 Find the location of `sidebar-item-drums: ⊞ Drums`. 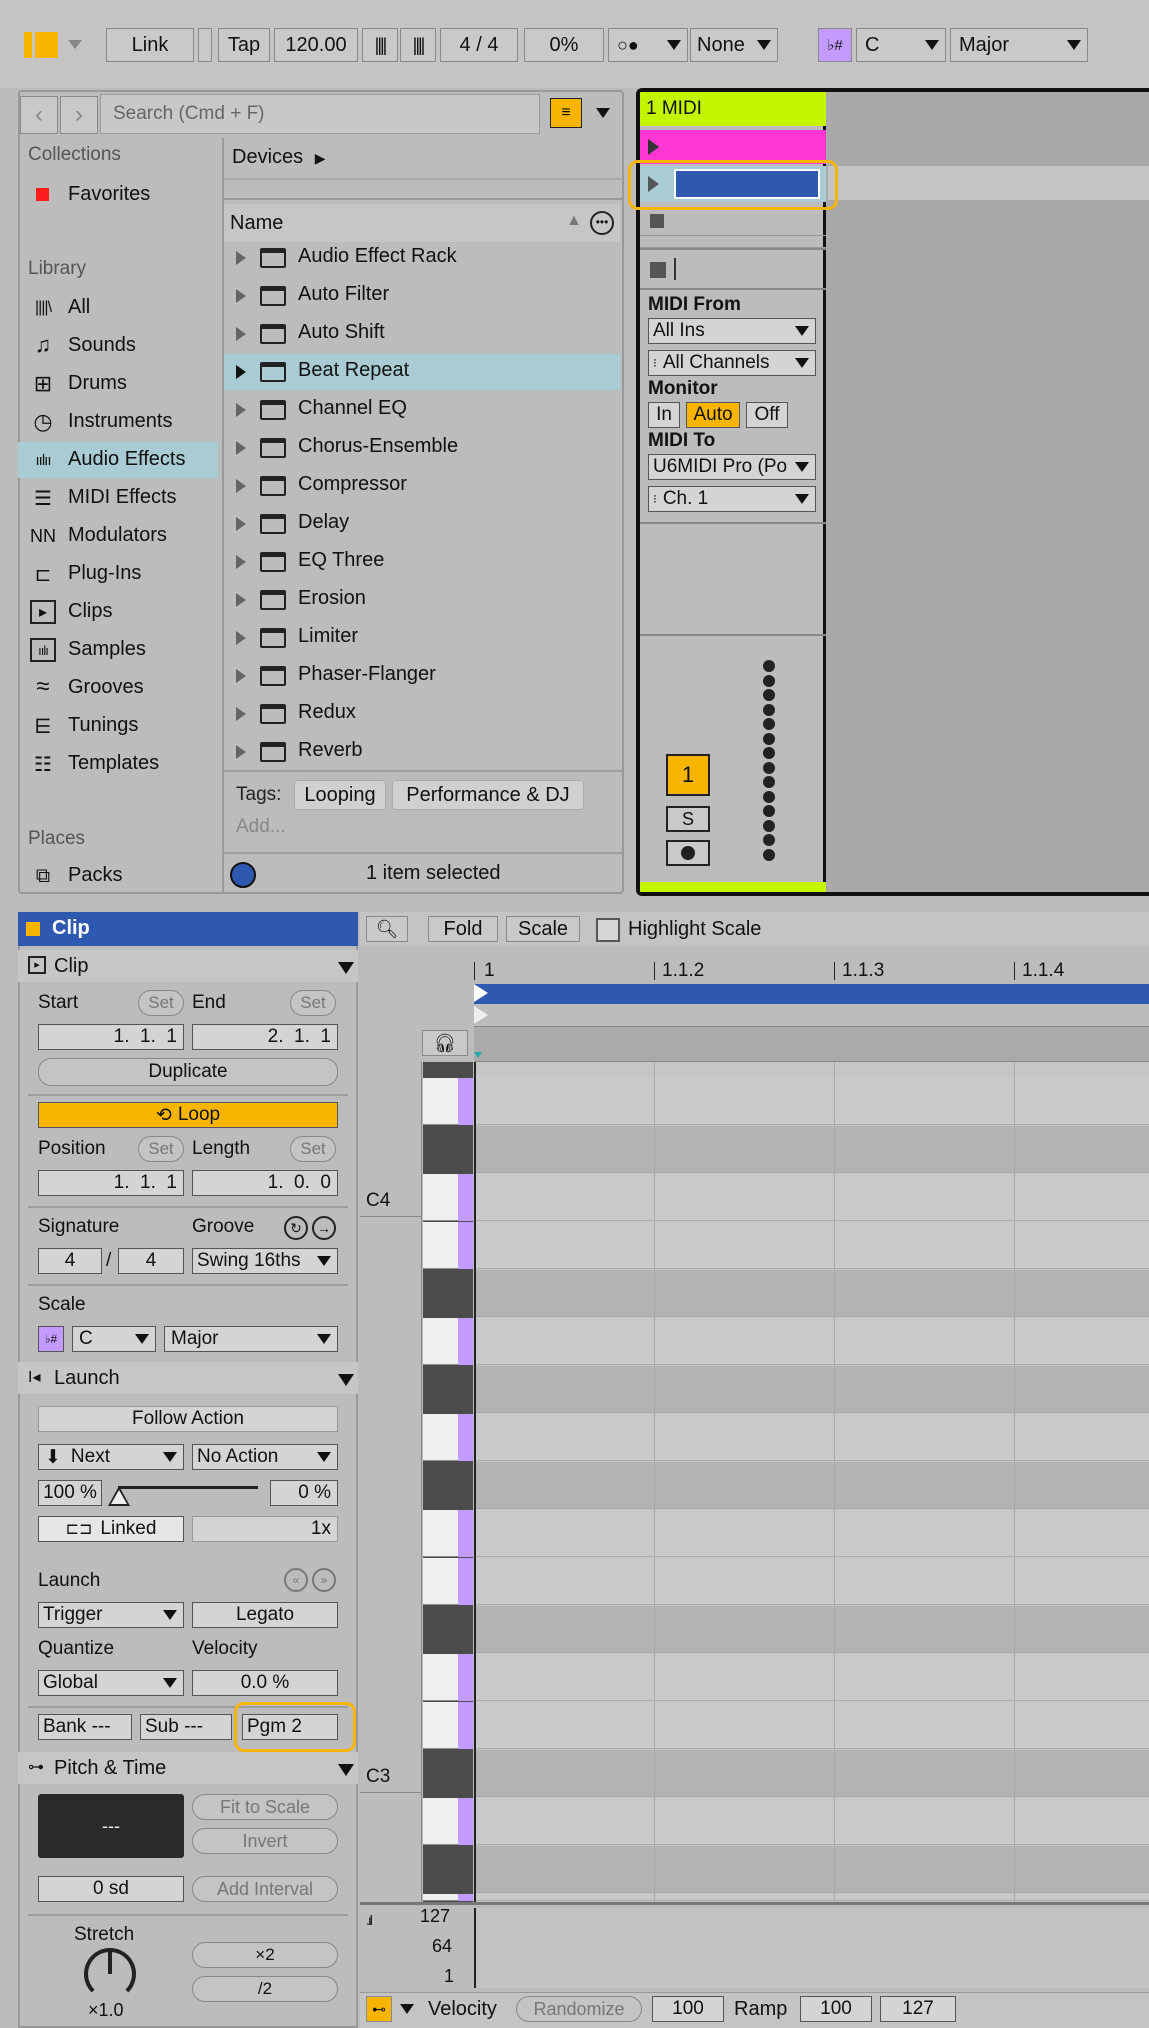

sidebar-item-drums: ⊞ Drums is located at coordinates (118, 384).